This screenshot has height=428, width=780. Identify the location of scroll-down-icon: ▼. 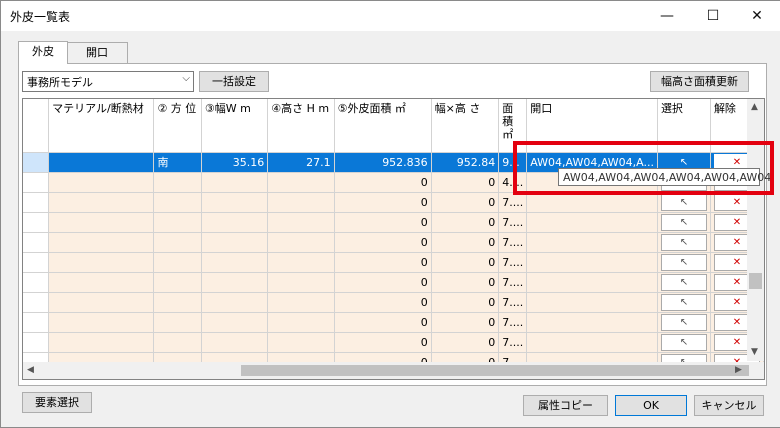
(754, 352).